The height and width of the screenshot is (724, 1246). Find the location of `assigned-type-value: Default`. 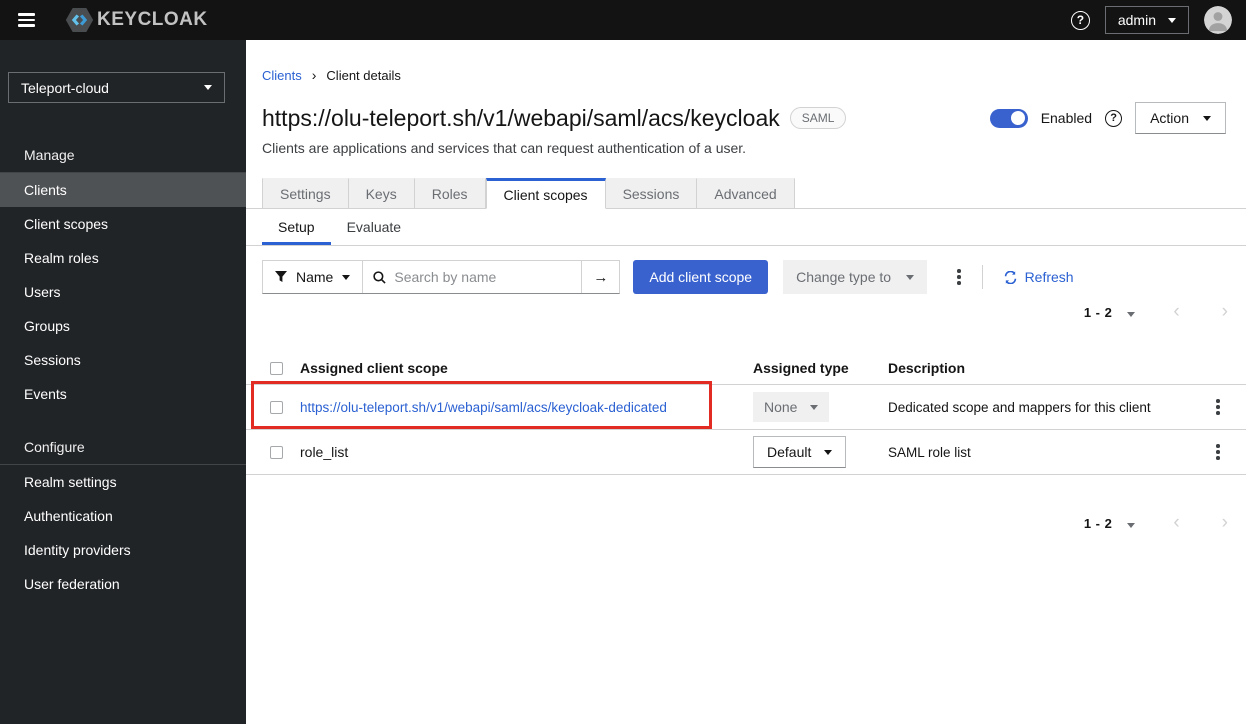

assigned-type-value: Default is located at coordinates (789, 452).